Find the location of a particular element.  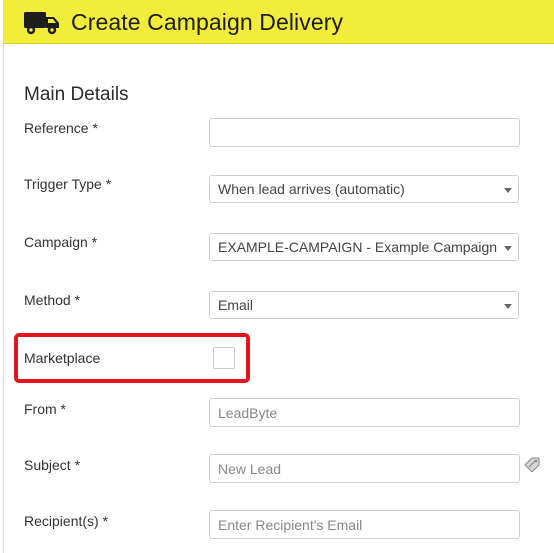

recipients-input is located at coordinates (364, 524).